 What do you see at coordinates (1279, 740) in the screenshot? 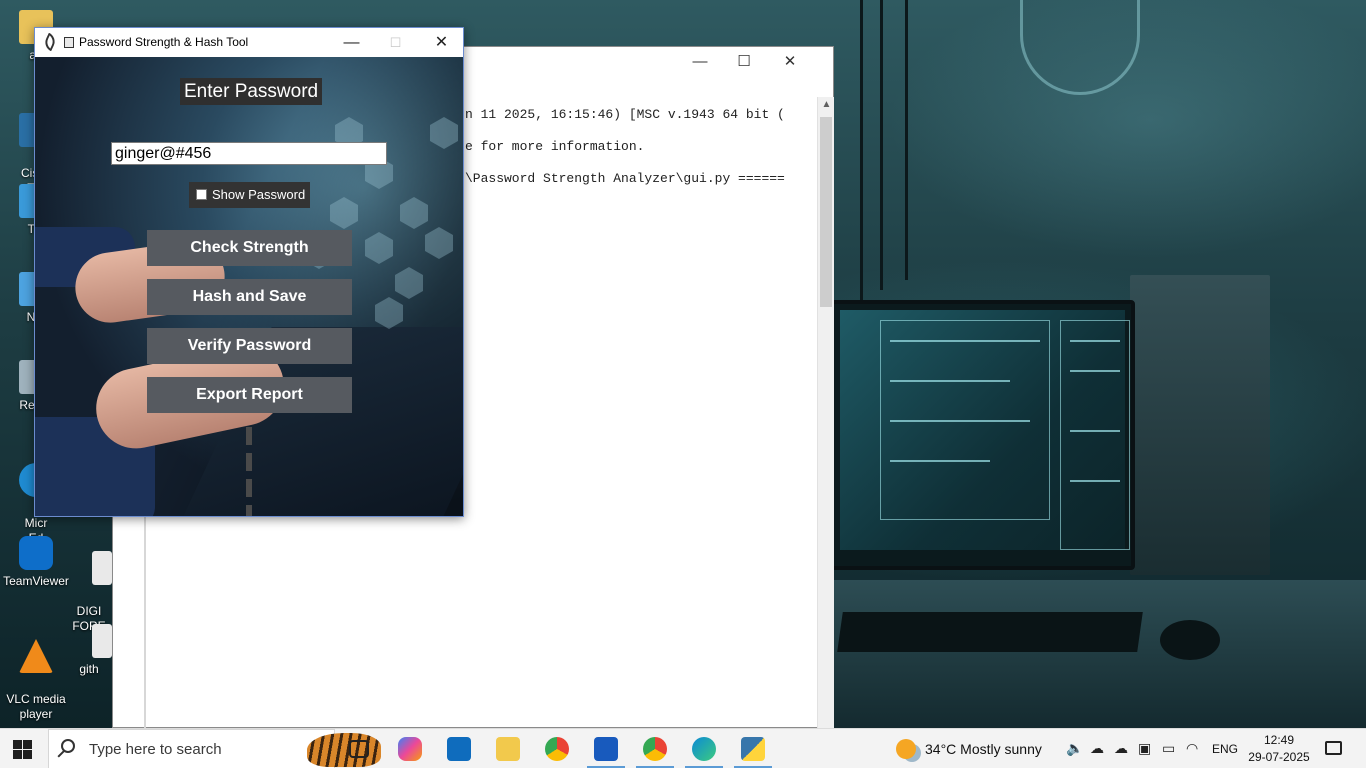
I see `clock-time: 12:49` at bounding box center [1279, 740].